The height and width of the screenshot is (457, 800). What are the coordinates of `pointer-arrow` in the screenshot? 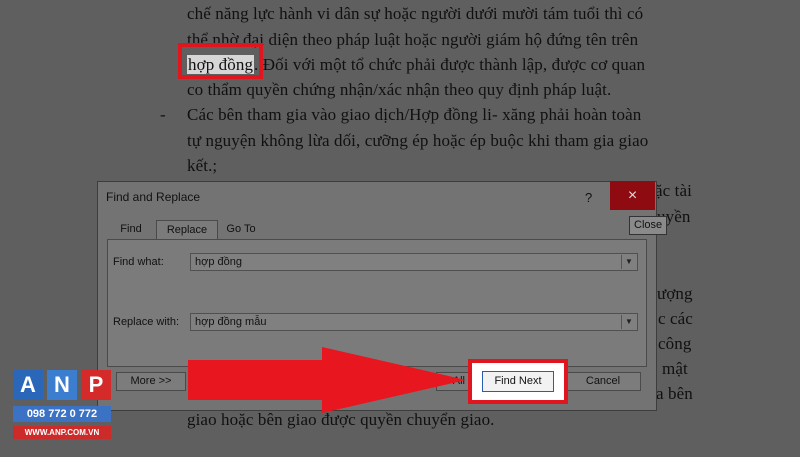 It's located at (327, 380).